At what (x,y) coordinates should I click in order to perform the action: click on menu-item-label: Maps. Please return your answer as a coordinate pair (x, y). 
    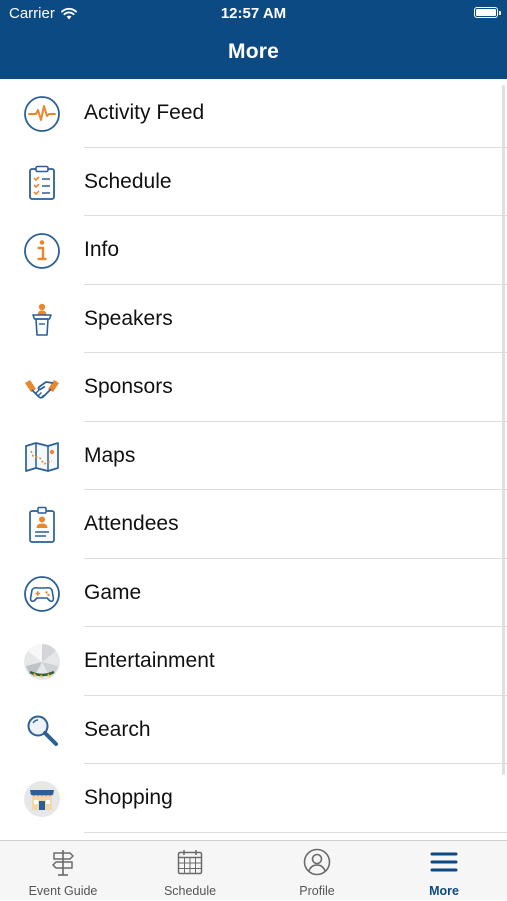
    Looking at the image, I should click on (110, 455).